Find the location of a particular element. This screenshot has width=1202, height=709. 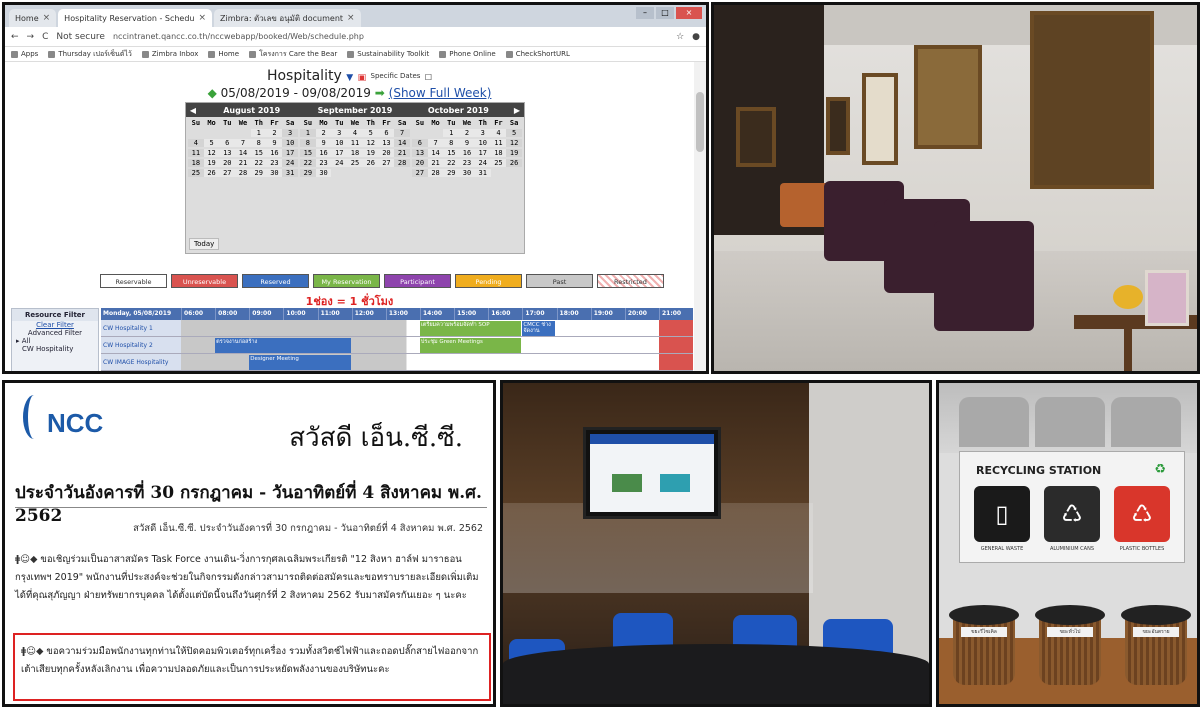

bookmark-item: โครงการ Care the Bear is located at coordinates (293, 54).